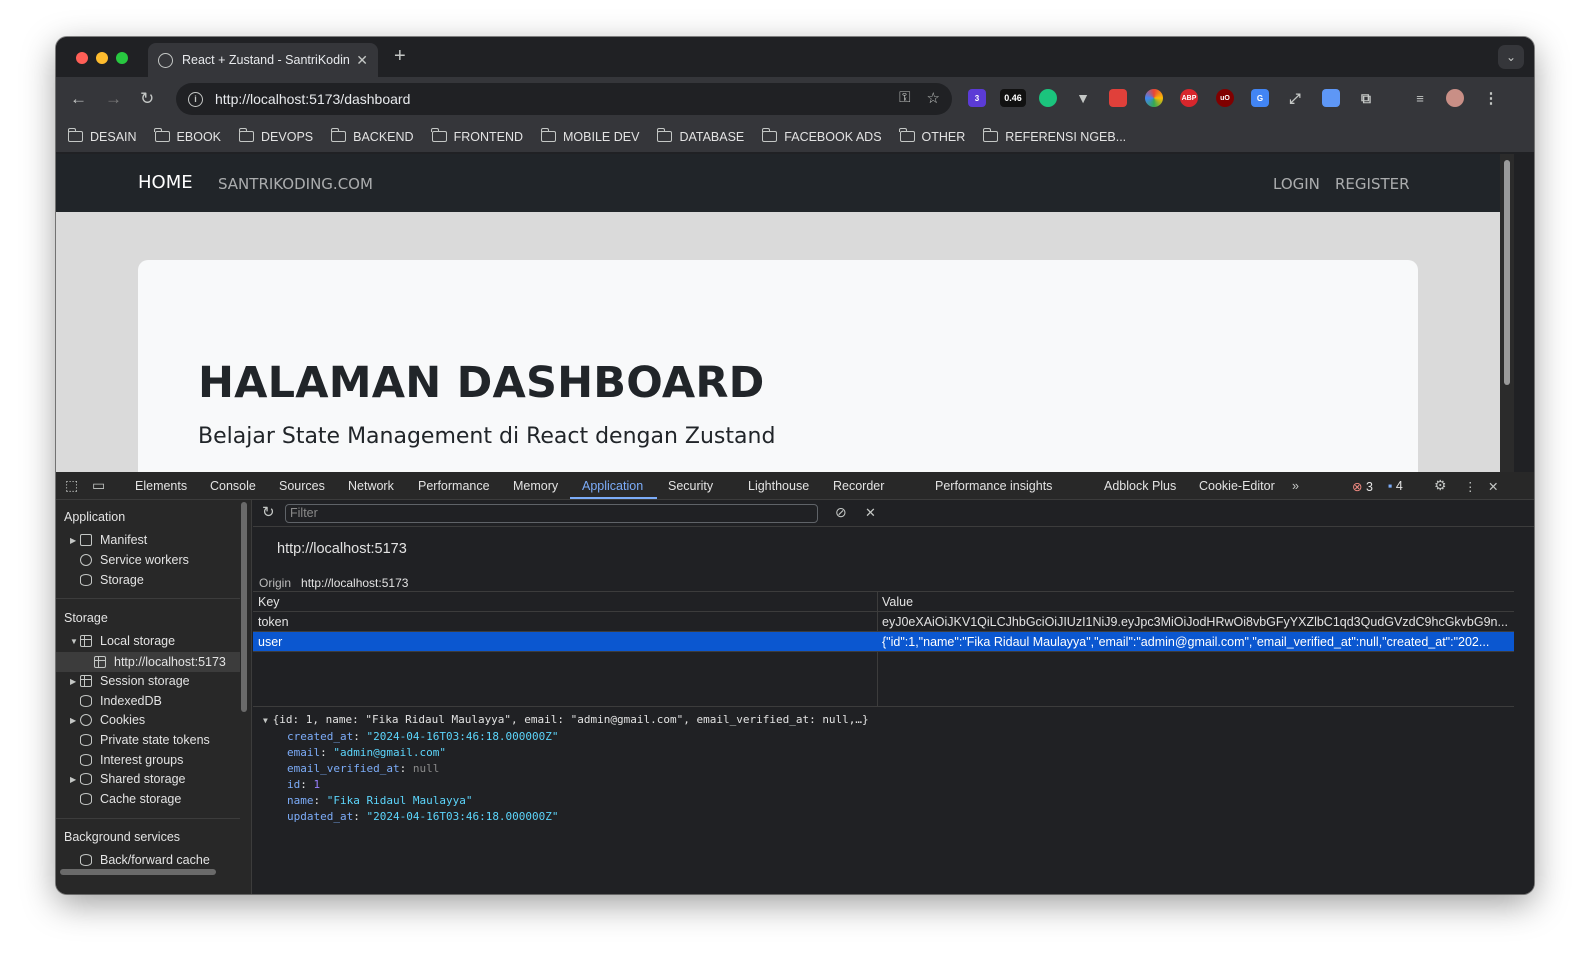  I want to click on nav-home-link: HOME, so click(165, 182).